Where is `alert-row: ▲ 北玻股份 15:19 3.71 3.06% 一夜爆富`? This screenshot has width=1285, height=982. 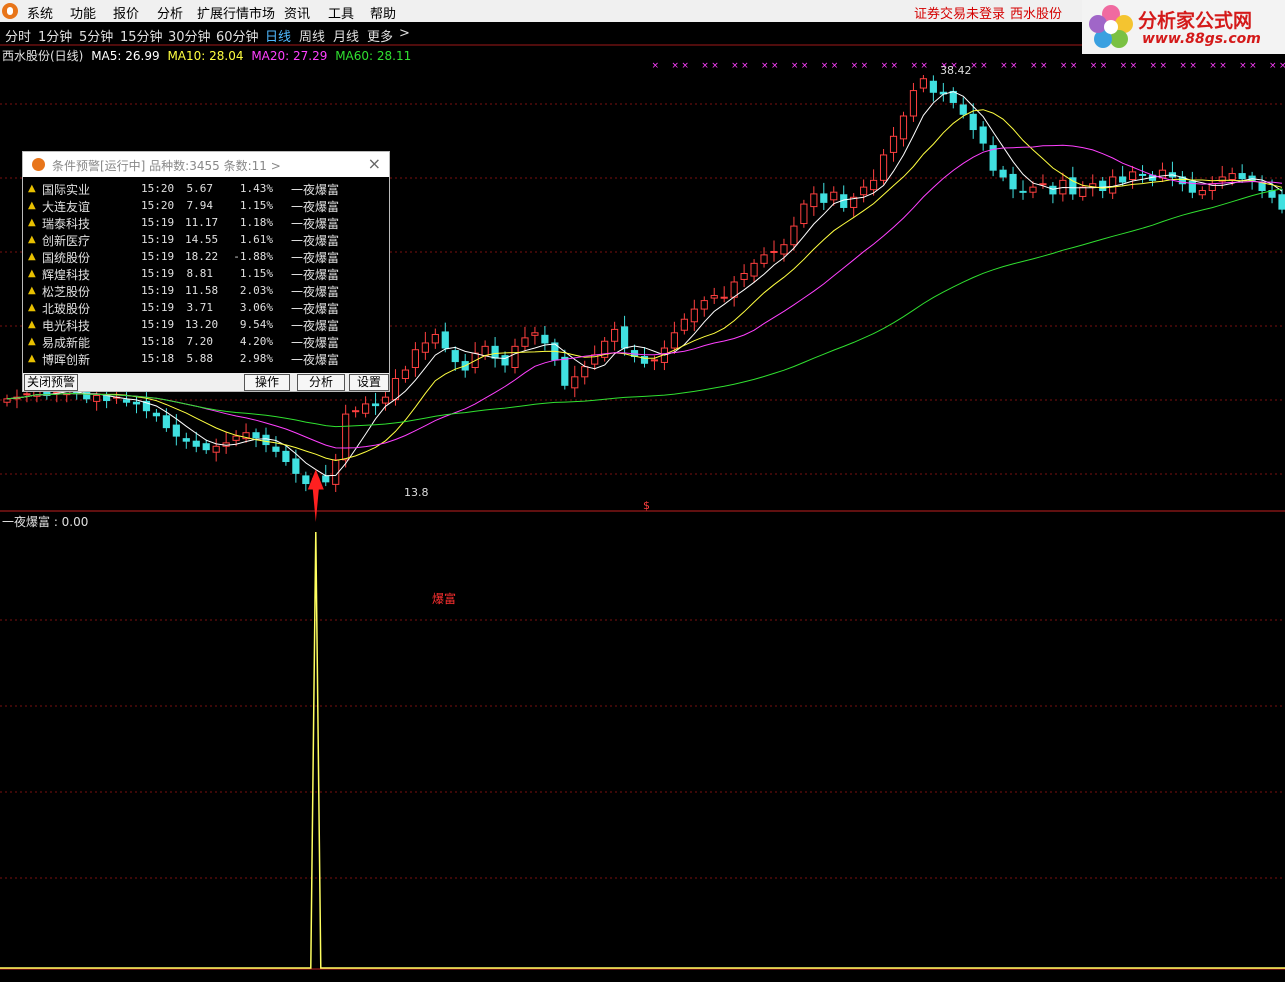 alert-row: ▲ 北玻股份 15:19 3.71 3.06% 一夜爆富 is located at coordinates (206, 308).